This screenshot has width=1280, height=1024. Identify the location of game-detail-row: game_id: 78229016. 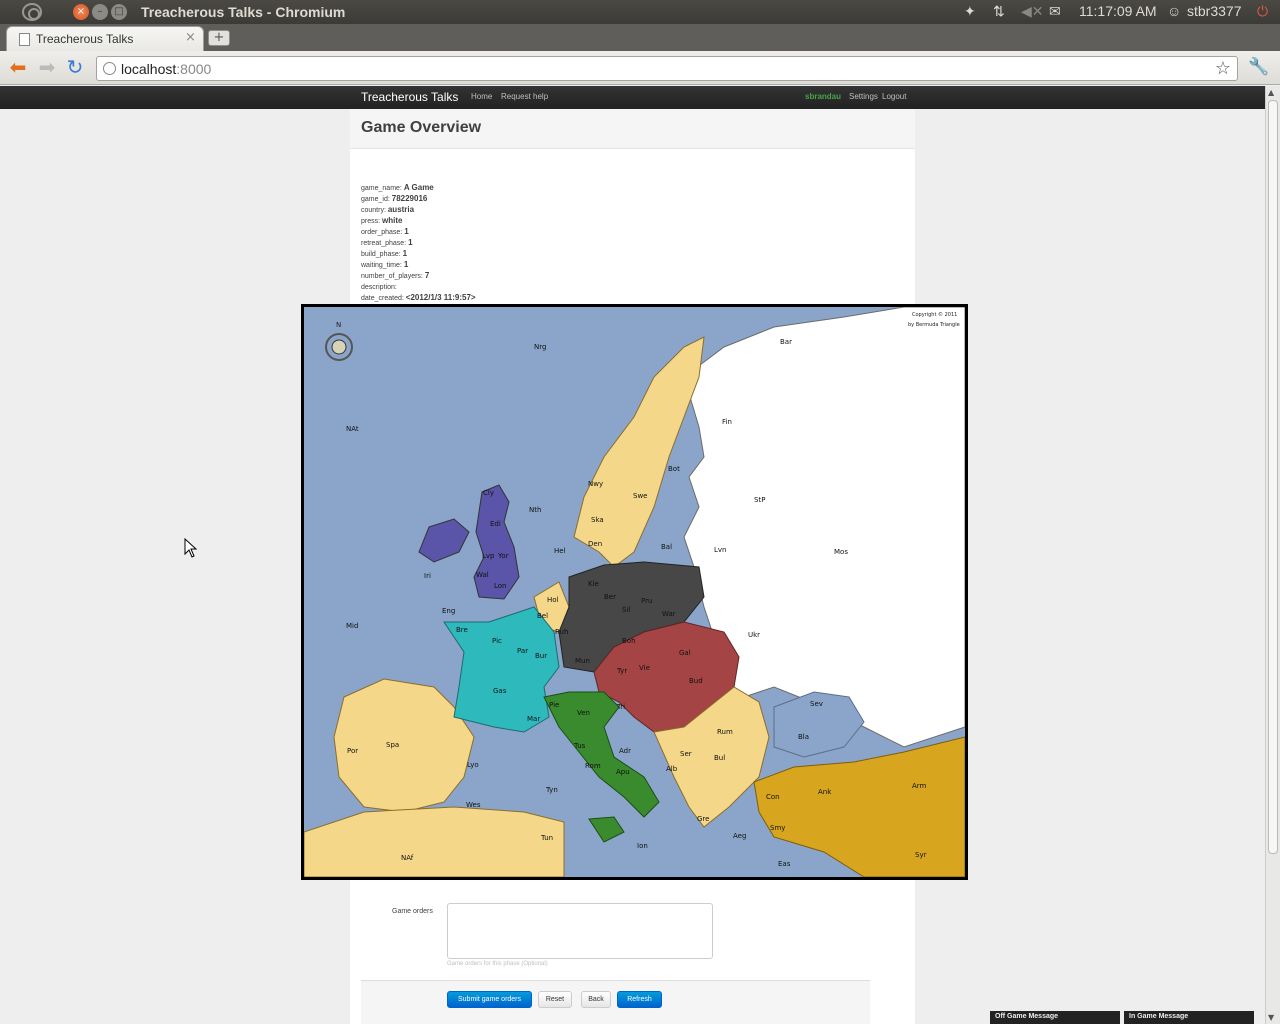
(418, 199).